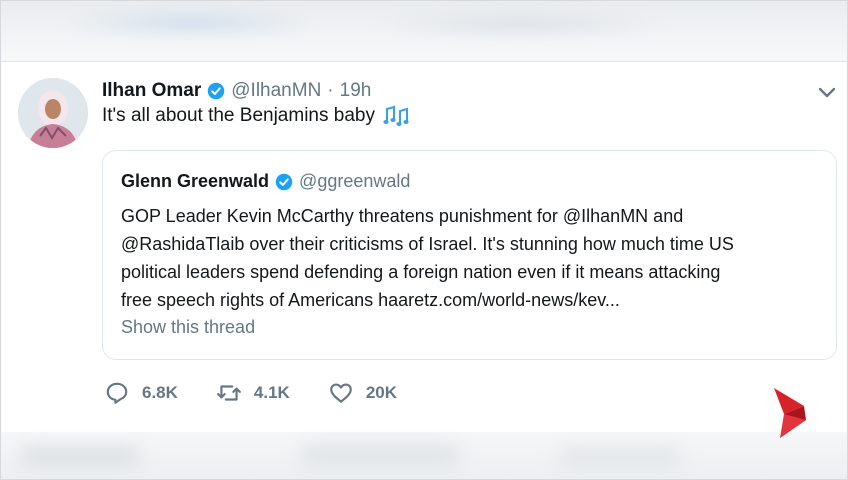 The image size is (848, 480). Describe the element at coordinates (117, 393) in the screenshot. I see `reply-icon` at that location.